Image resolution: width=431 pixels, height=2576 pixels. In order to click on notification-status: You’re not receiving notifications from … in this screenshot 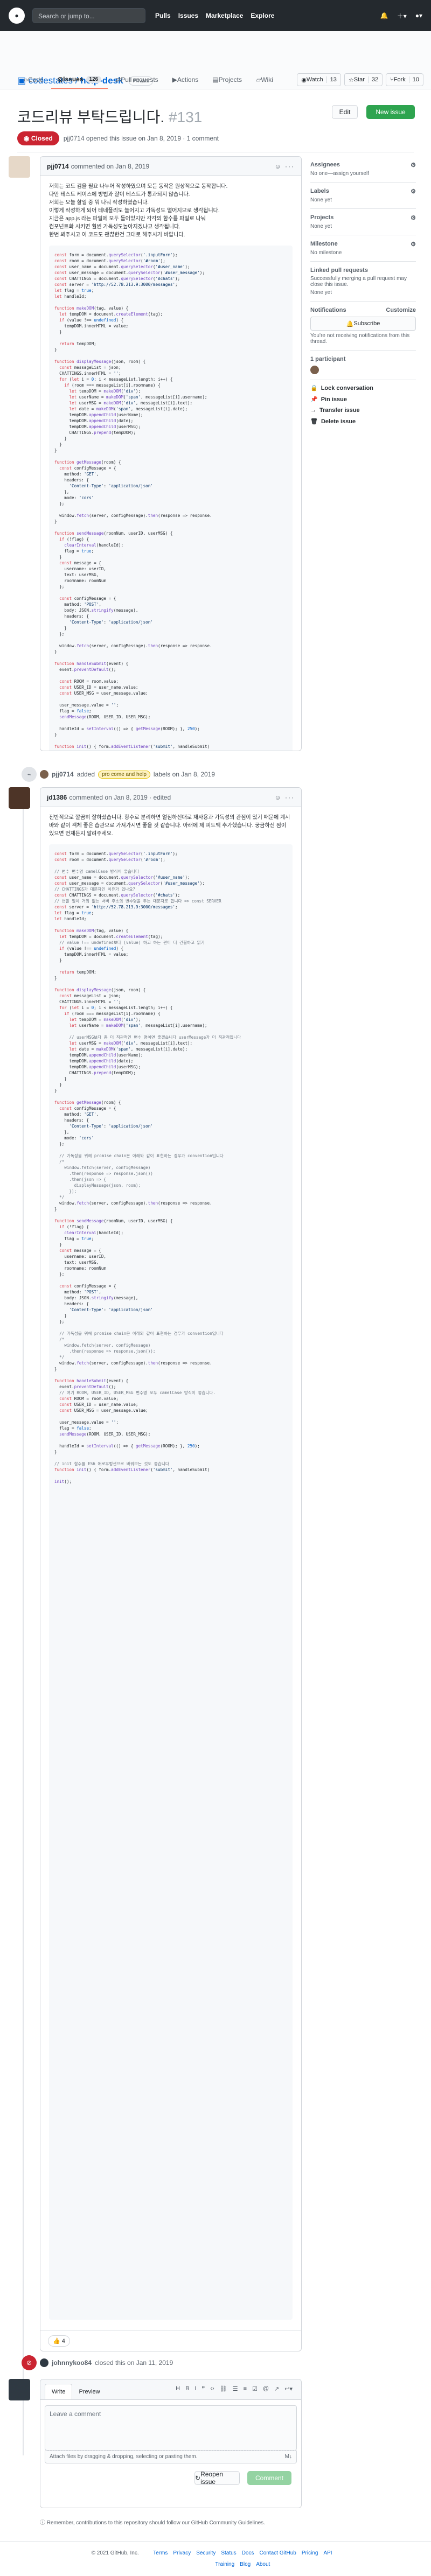, I will do `click(360, 339)`.